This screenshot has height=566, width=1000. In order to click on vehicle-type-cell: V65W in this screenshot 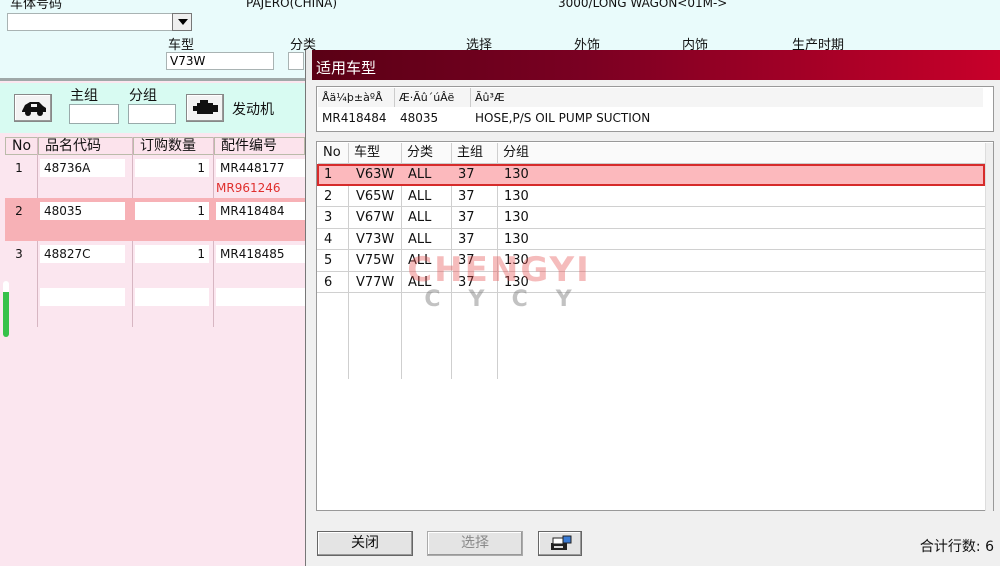, I will do `click(375, 196)`.